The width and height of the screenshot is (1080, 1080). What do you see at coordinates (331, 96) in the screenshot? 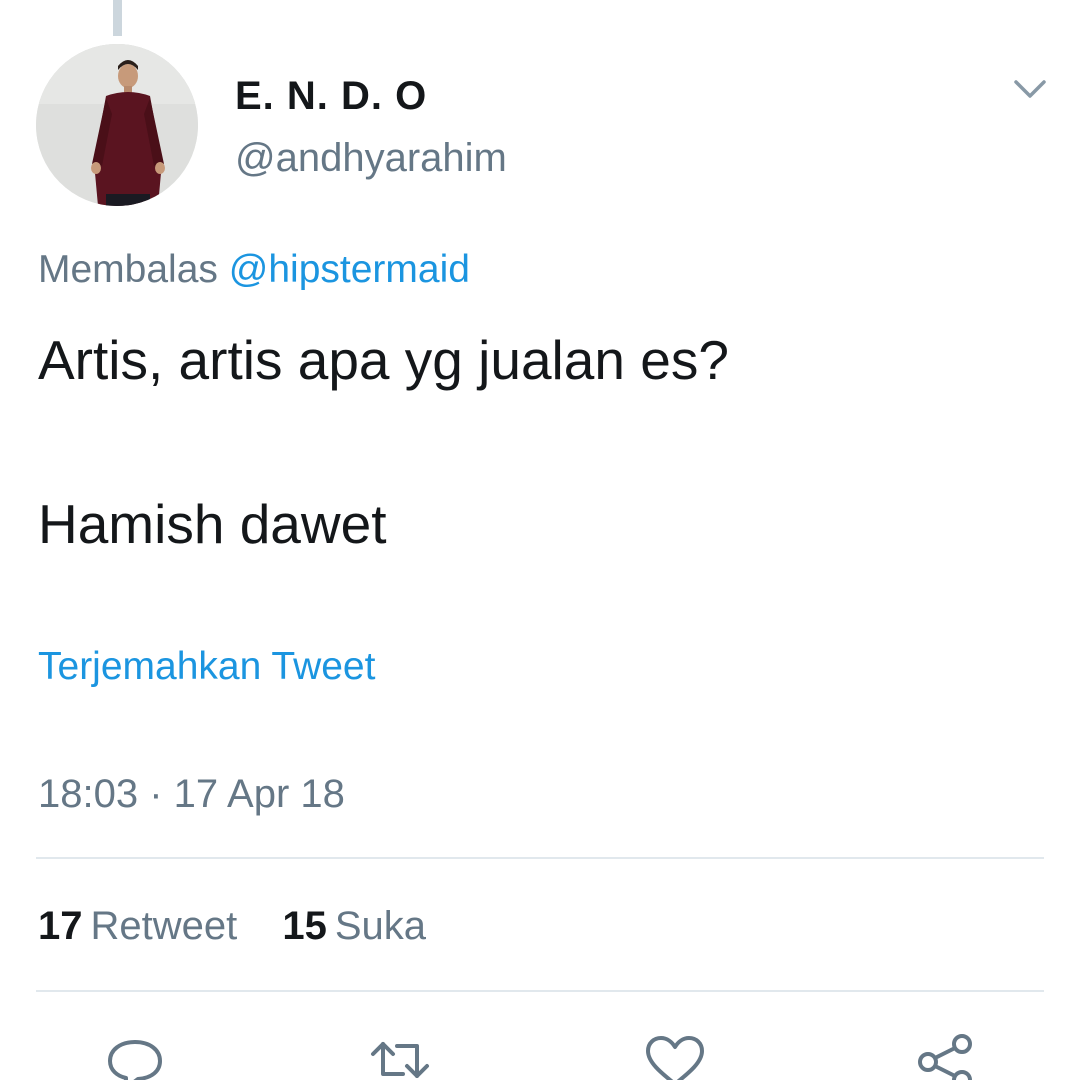
I see `author-display-name: E. N. D. O` at bounding box center [331, 96].